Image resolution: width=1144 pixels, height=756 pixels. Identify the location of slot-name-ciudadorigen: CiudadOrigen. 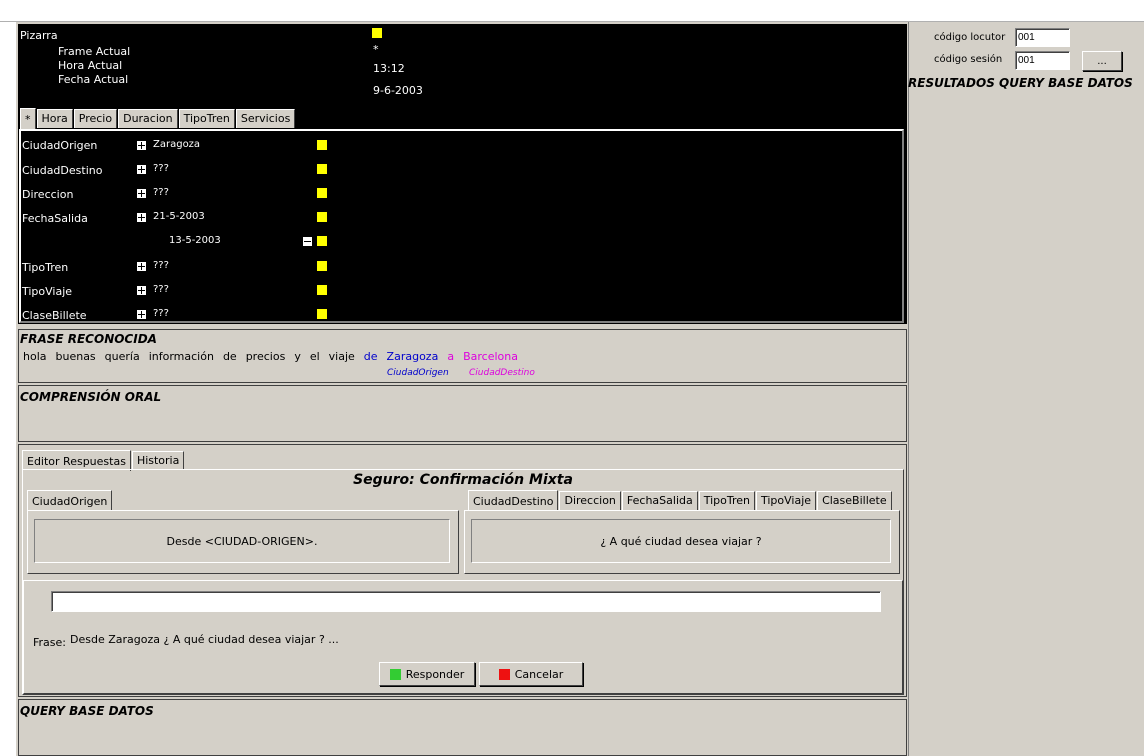
(60, 145).